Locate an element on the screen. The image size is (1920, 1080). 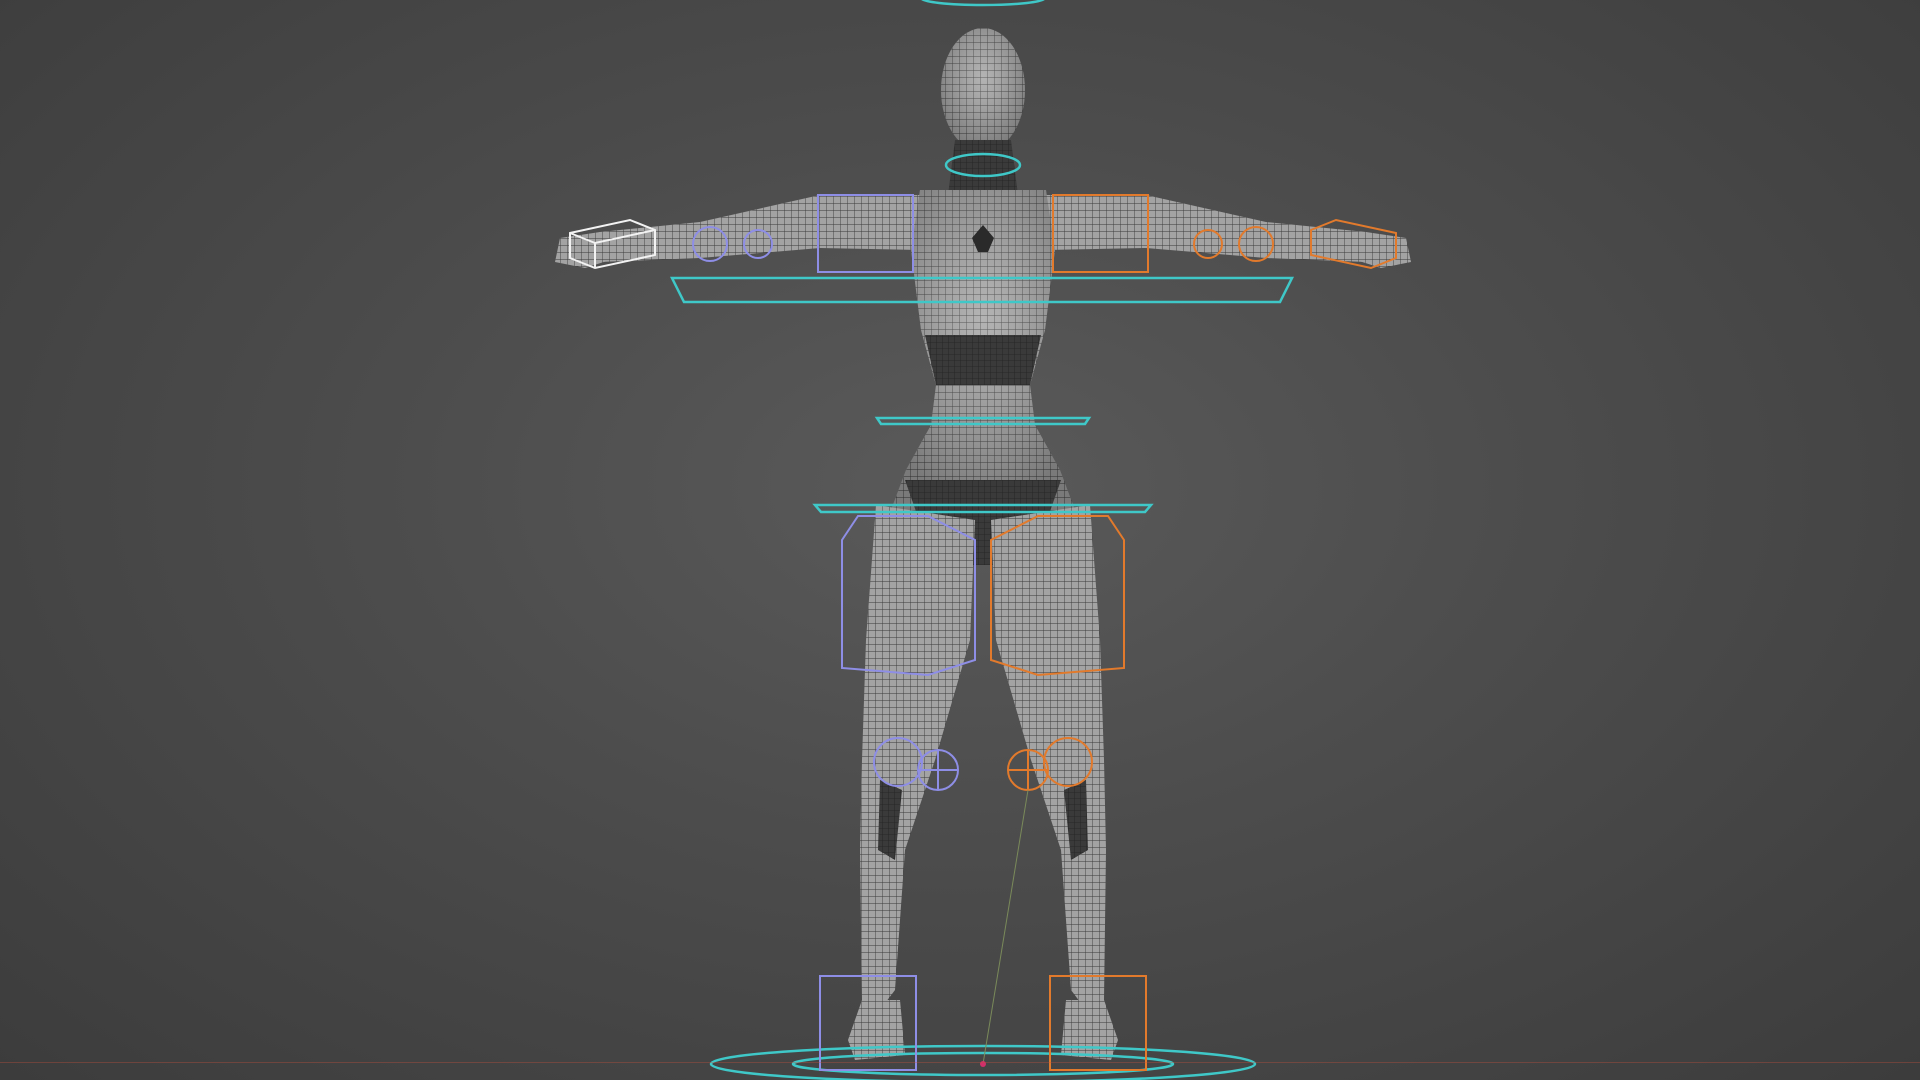
floor-x-axis is located at coordinates (960, 1062).